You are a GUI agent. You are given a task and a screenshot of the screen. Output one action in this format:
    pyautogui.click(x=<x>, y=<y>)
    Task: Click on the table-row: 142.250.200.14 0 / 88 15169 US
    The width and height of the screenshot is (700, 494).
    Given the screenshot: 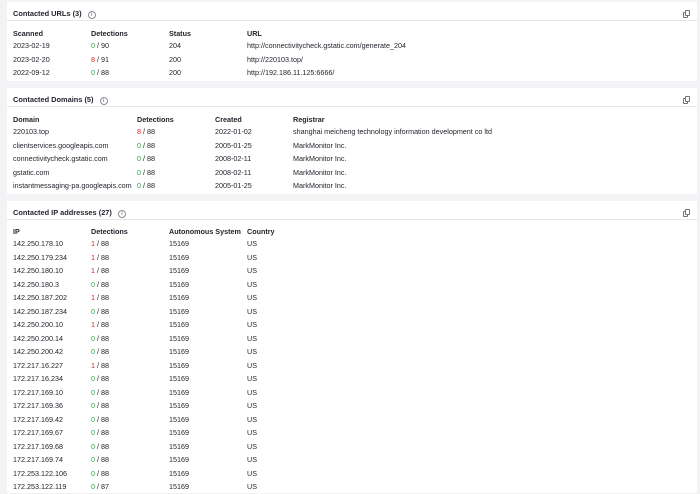 What is the action you would take?
    pyautogui.click(x=353, y=339)
    